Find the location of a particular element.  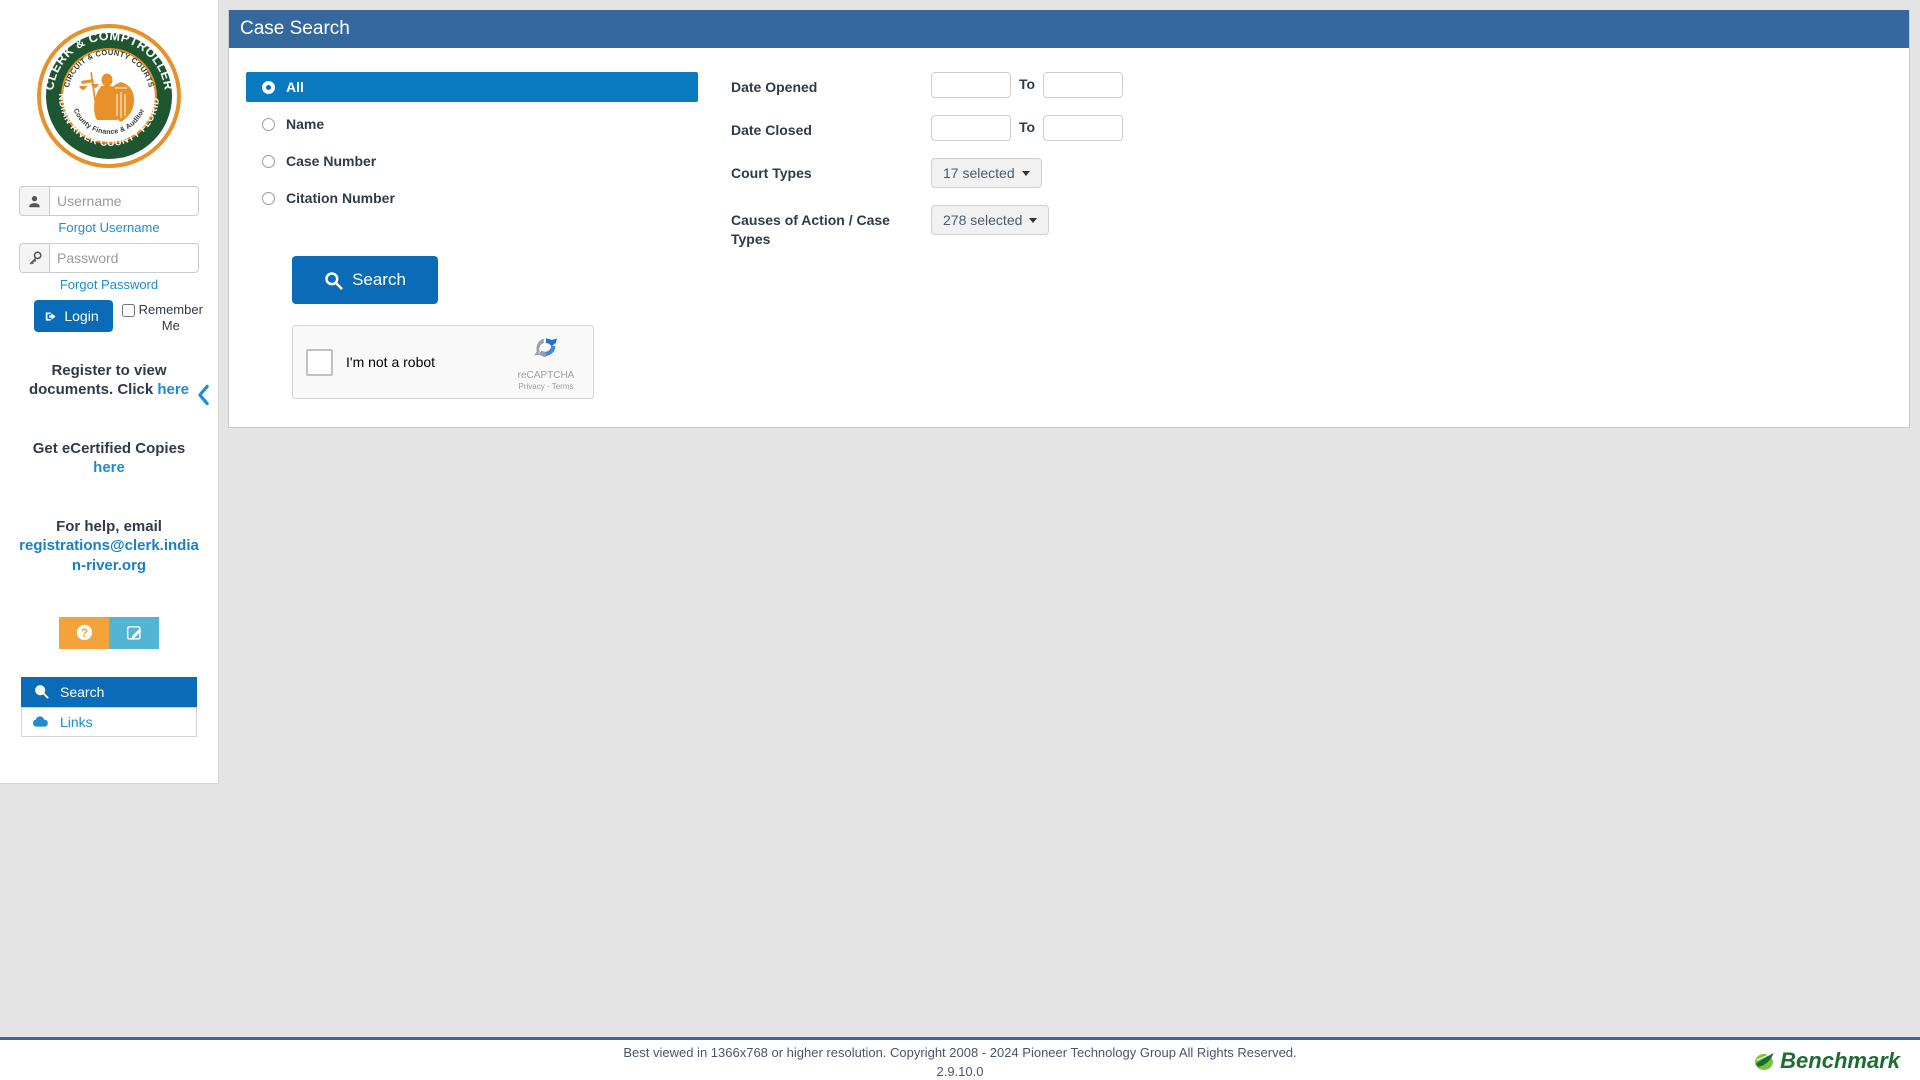

help-button: ? is located at coordinates (84, 632).